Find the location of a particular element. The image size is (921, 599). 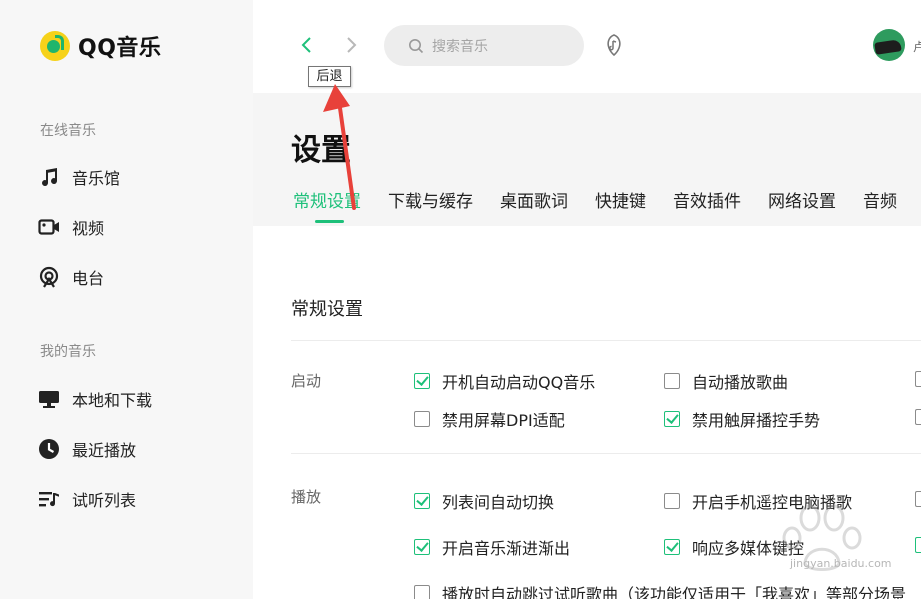

option-auto-switch-list: 列表间自动切换 is located at coordinates (484, 501).